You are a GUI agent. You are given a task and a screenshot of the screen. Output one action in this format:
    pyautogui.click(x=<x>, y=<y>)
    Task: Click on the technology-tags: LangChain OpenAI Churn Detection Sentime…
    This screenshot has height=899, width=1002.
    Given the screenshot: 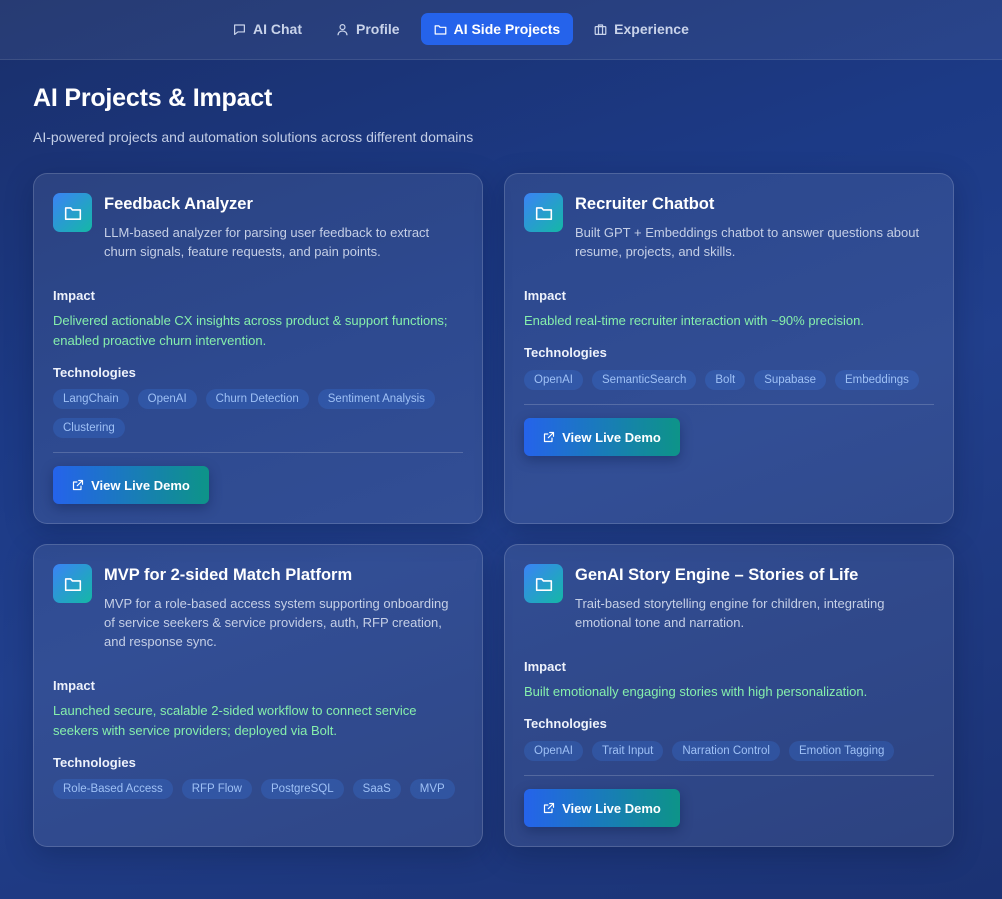 What is the action you would take?
    pyautogui.click(x=258, y=413)
    